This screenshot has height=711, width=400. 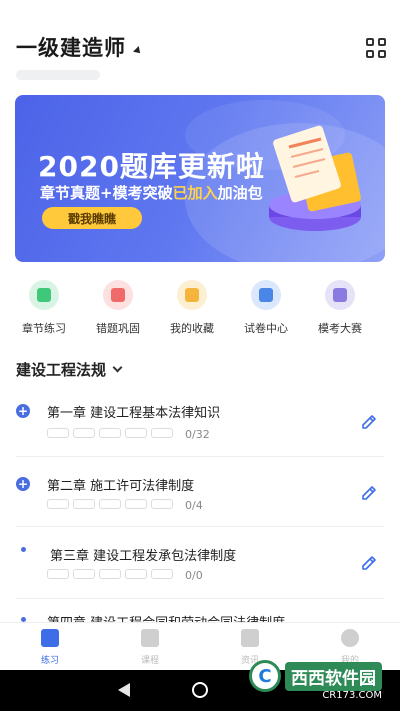 I want to click on watermark: C 西西软件园 CR173.COM, so click(x=315, y=680).